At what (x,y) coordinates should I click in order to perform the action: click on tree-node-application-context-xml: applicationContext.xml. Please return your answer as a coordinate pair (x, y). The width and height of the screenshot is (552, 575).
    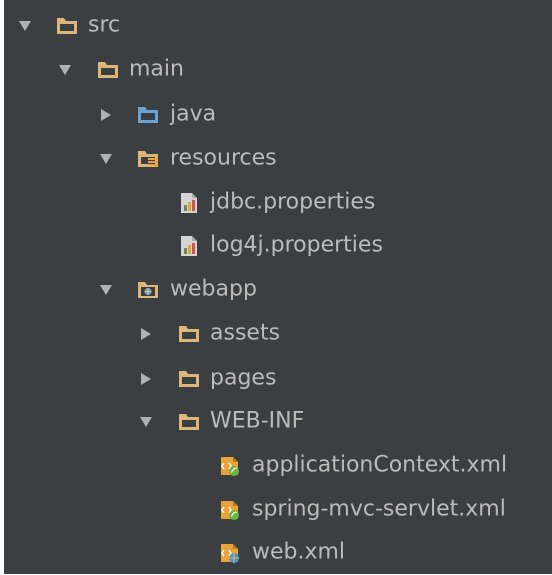
    Looking at the image, I should click on (278, 466).